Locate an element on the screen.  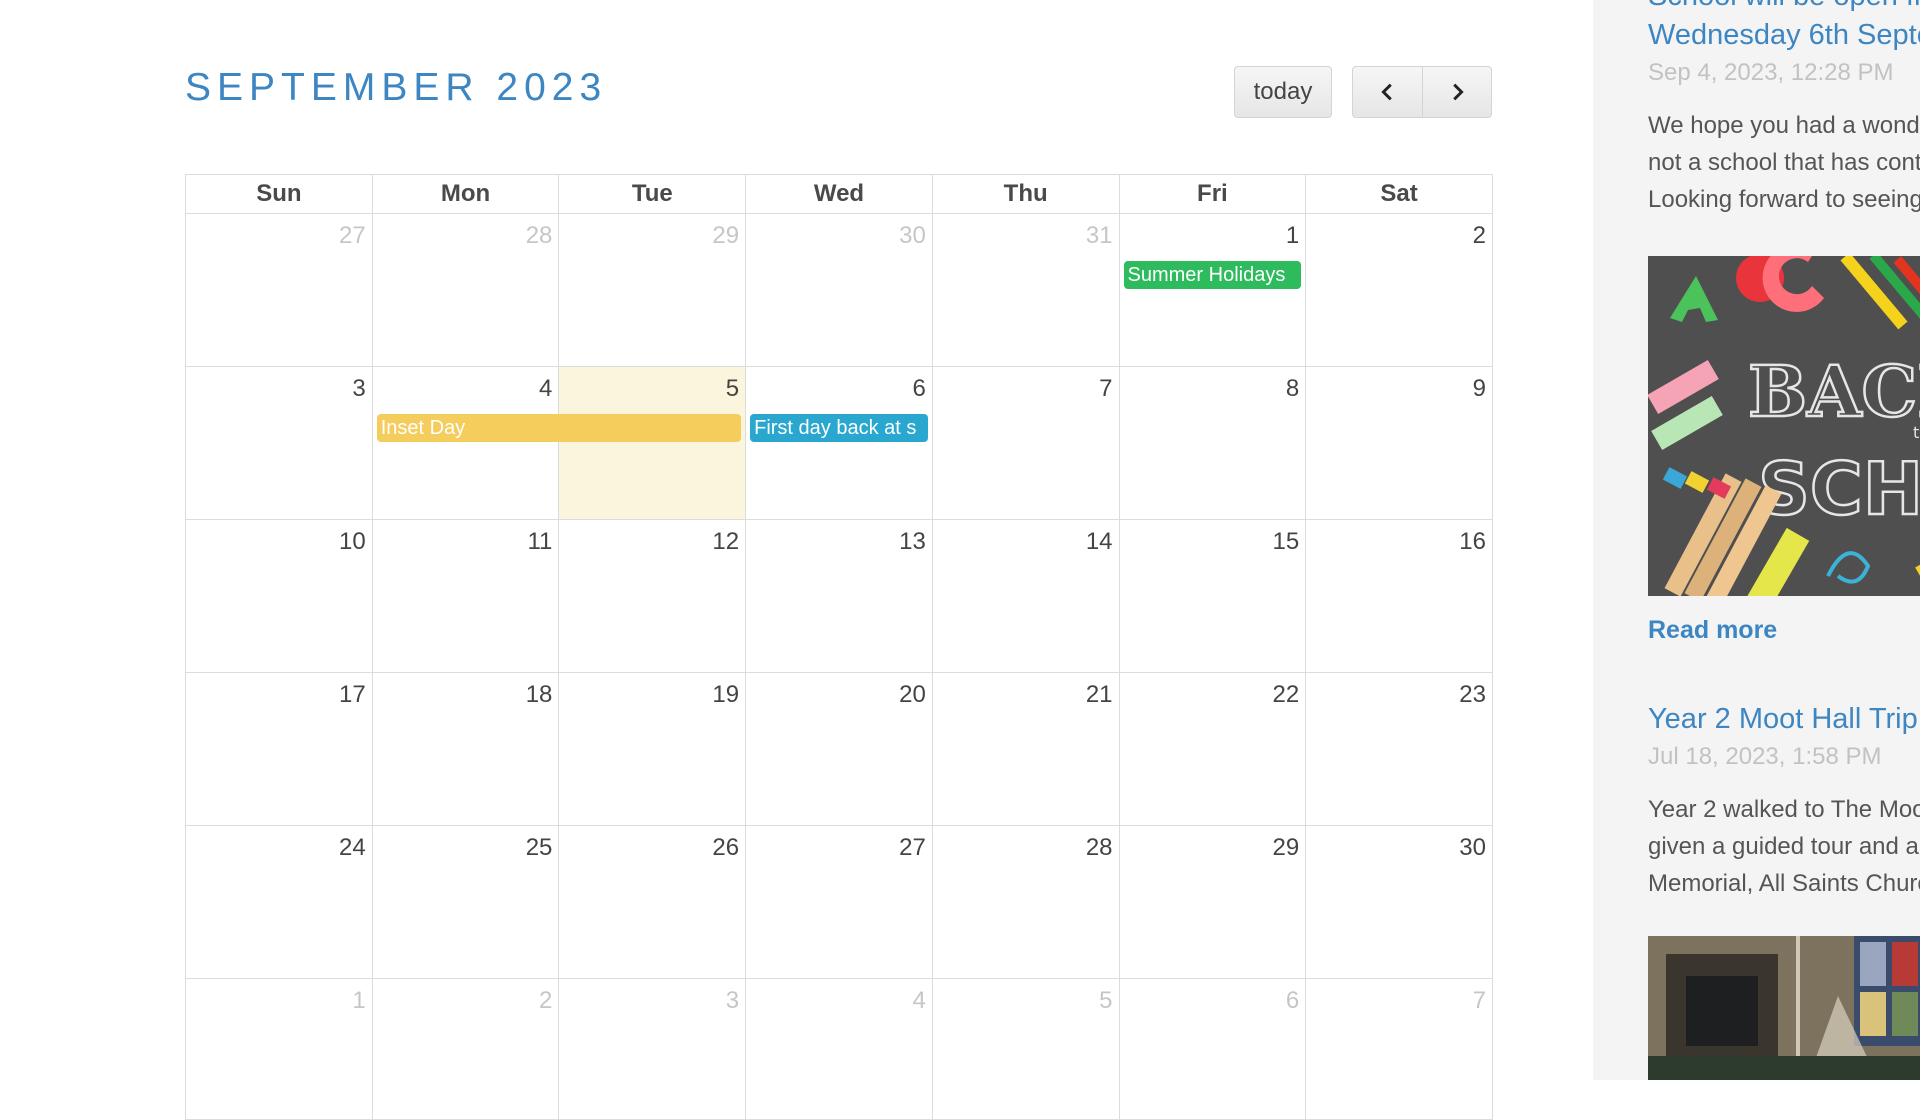
weekday-header: Sun is located at coordinates (279, 194).